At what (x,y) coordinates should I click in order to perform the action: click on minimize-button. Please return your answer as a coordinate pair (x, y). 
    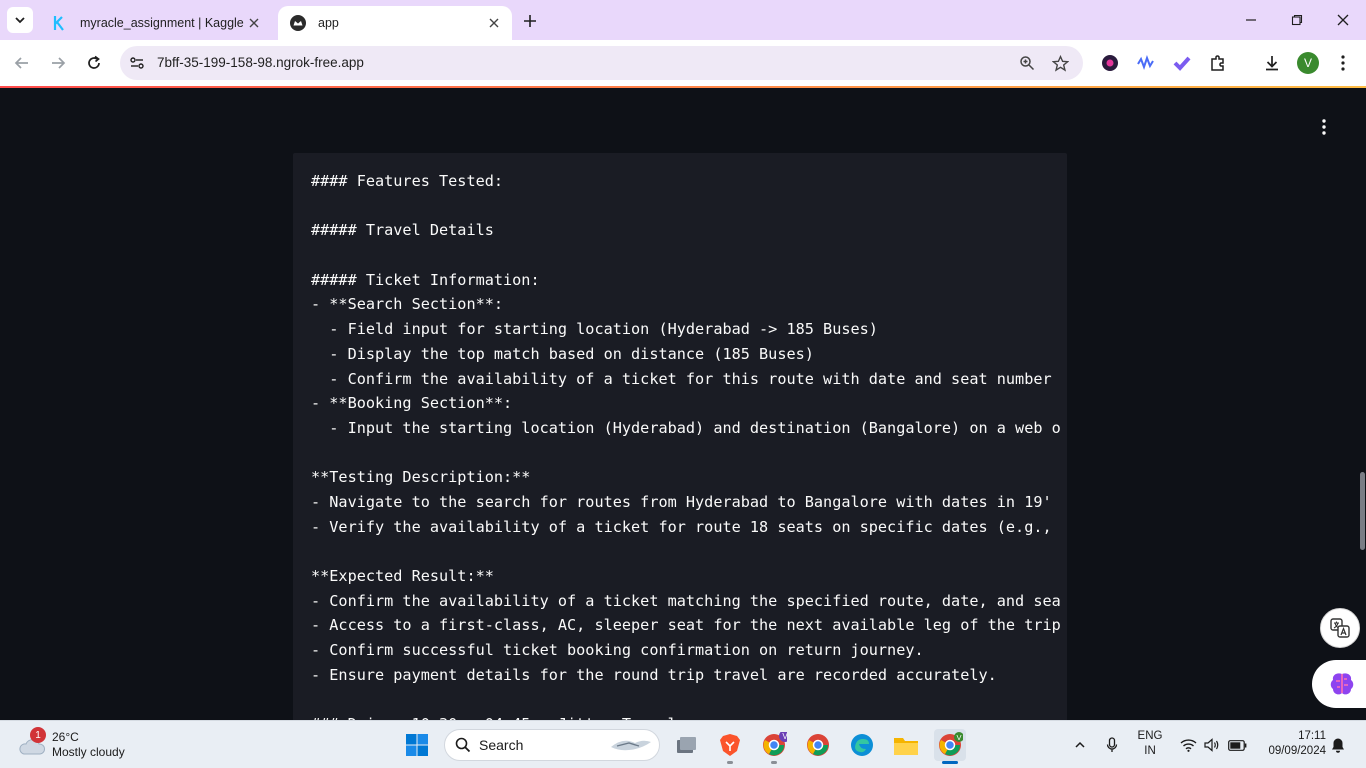
    Looking at the image, I should click on (1251, 20).